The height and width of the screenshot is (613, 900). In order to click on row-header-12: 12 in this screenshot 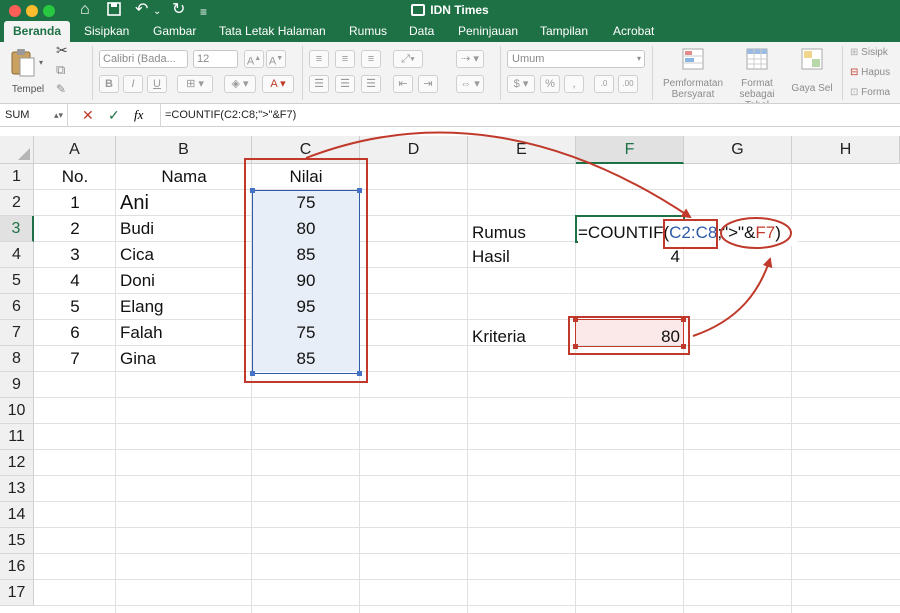, I will do `click(17, 463)`.